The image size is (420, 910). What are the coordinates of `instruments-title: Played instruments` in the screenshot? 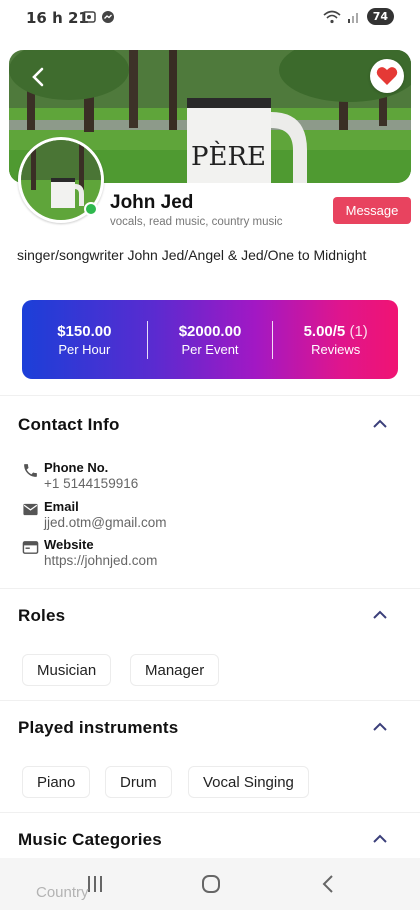 It's located at (98, 727).